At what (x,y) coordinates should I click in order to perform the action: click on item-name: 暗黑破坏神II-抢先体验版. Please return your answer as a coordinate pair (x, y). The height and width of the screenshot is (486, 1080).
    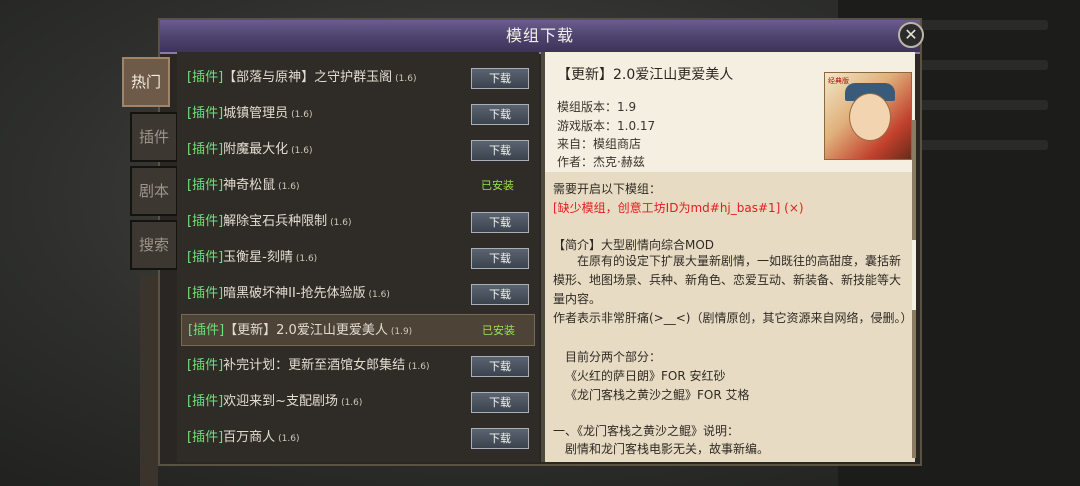
    Looking at the image, I should click on (294, 293).